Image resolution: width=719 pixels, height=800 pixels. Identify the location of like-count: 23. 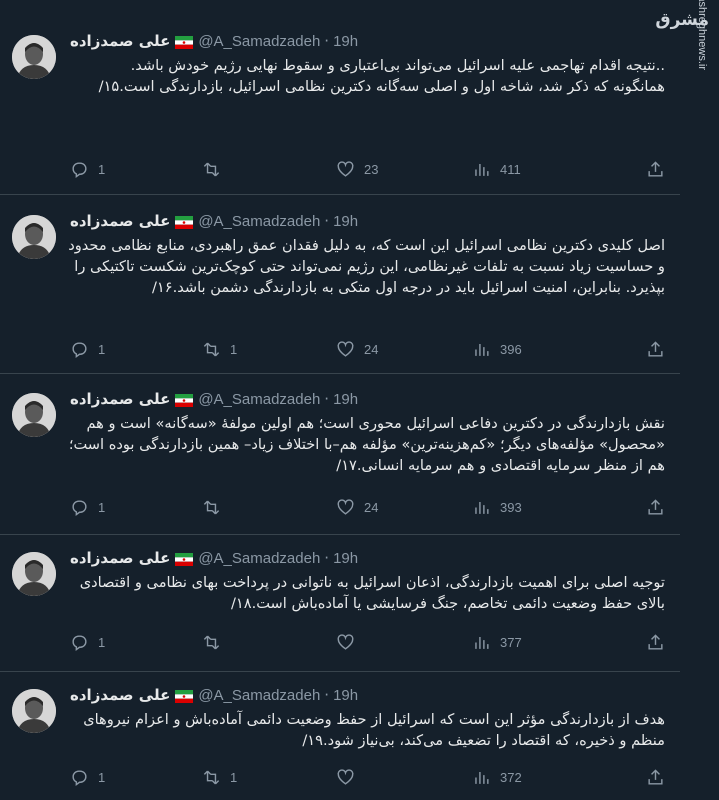
(371, 169).